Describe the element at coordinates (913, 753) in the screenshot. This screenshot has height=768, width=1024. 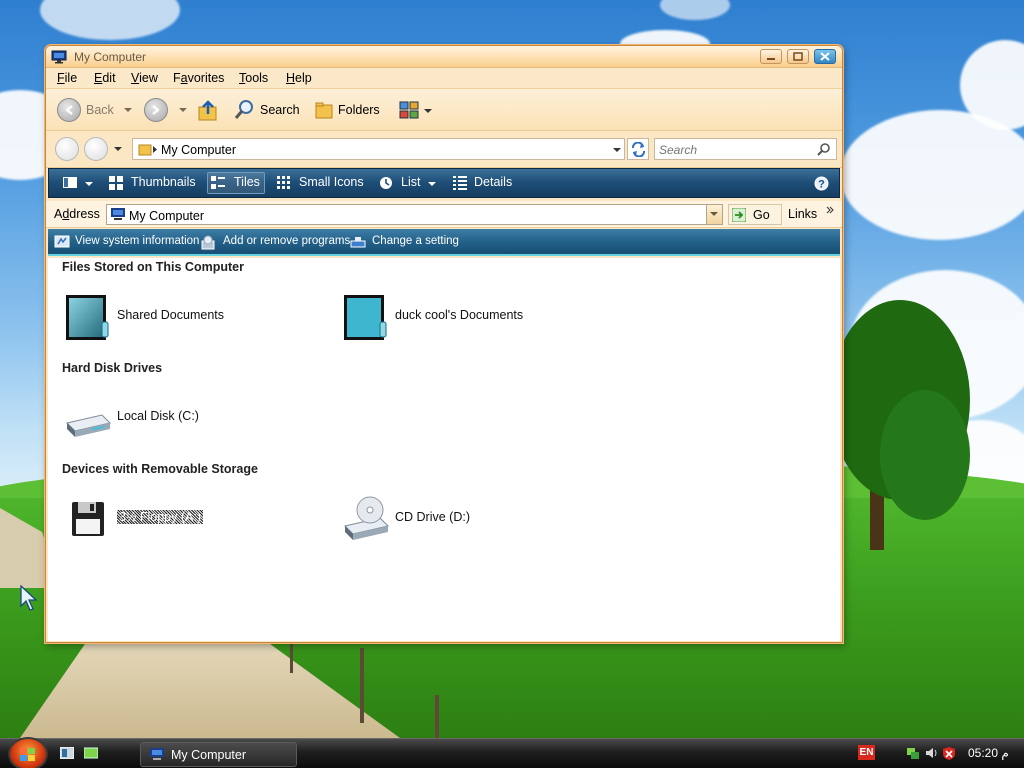
I see `network-icon` at that location.